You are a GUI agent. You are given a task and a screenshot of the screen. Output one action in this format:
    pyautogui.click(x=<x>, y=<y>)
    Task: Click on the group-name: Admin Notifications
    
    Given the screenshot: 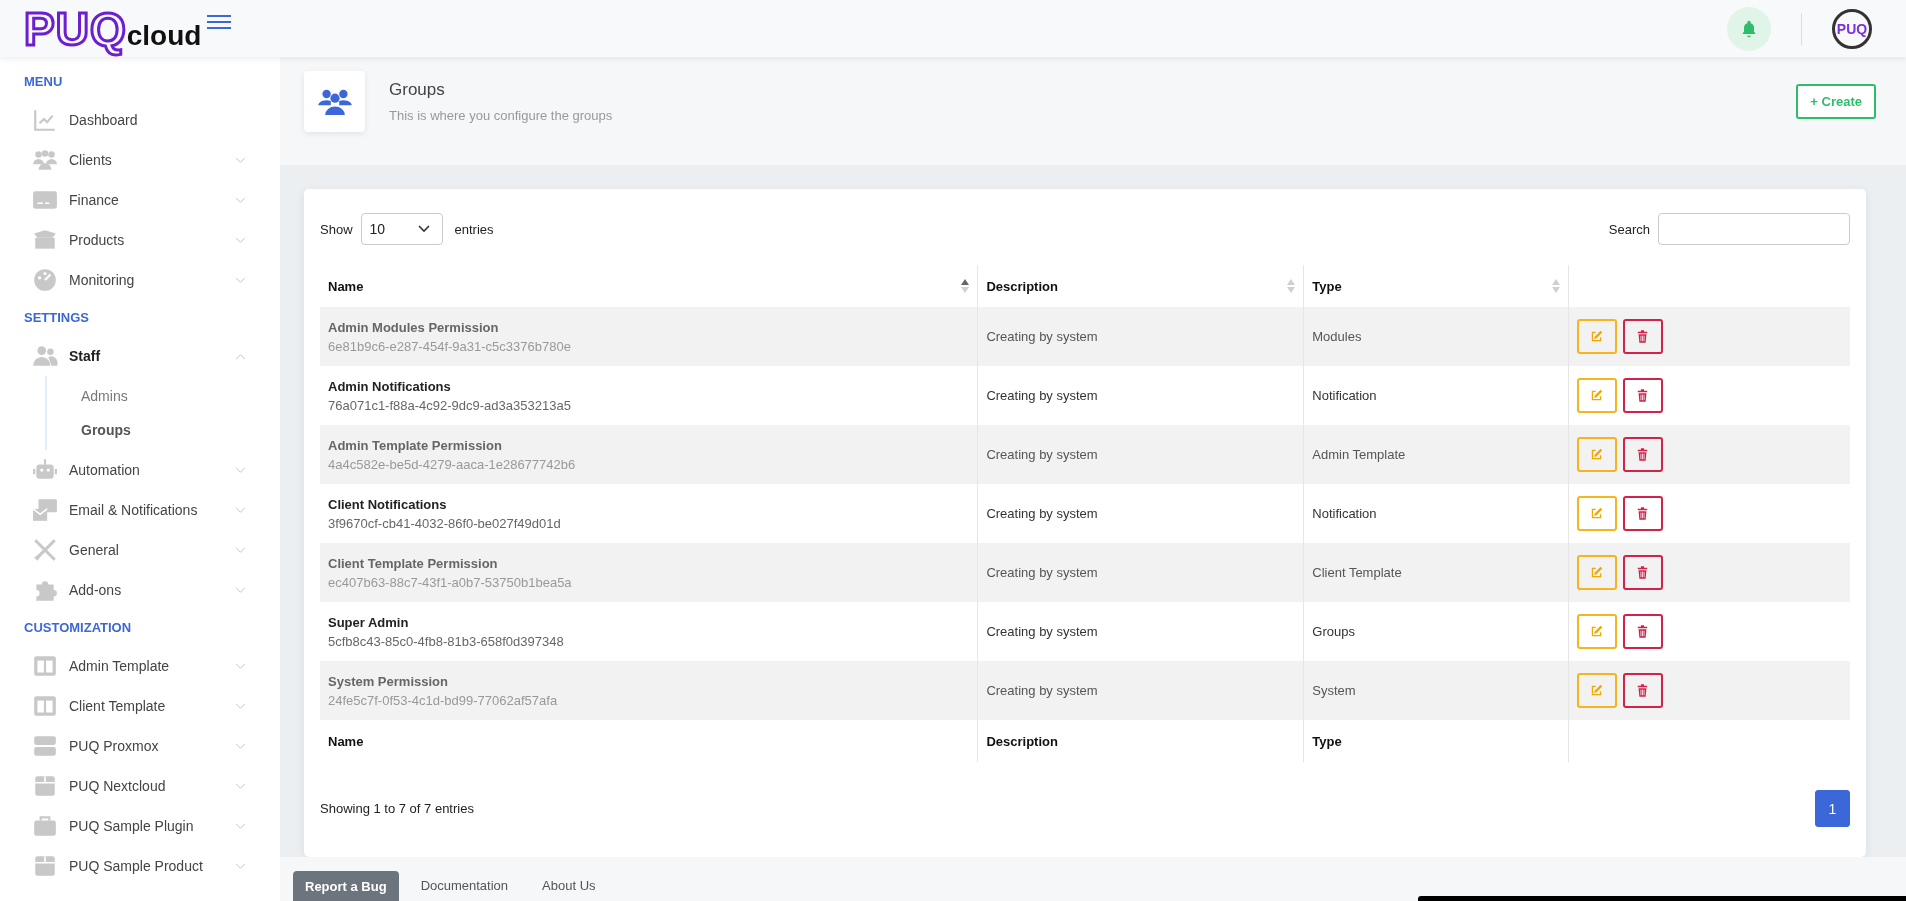 What is the action you would take?
    pyautogui.click(x=390, y=386)
    